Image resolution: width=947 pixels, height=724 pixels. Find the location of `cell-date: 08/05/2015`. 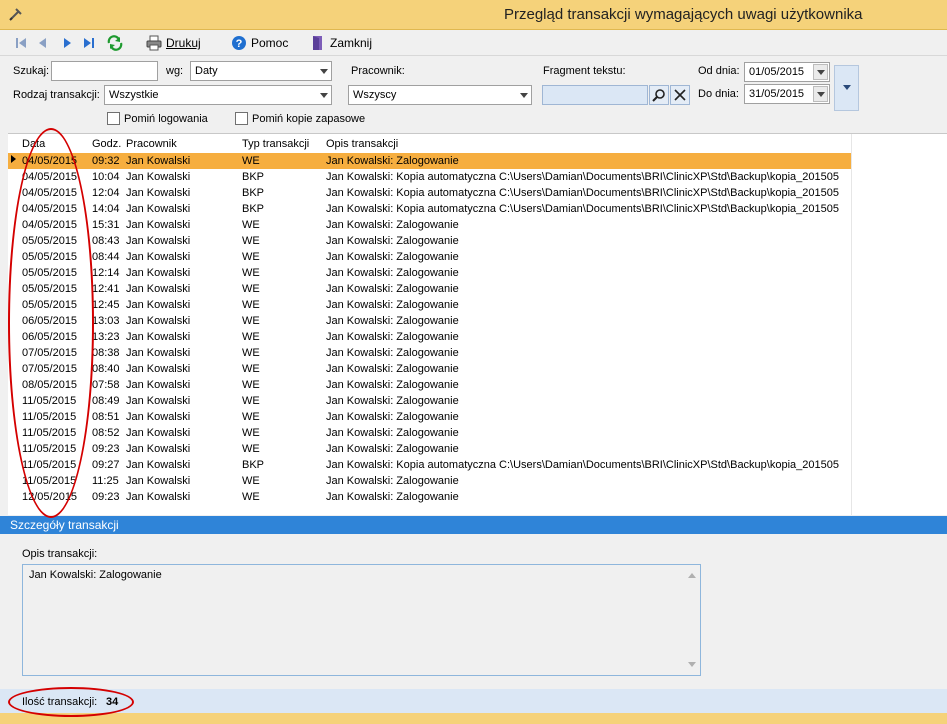

cell-date: 08/05/2015 is located at coordinates (50, 385).